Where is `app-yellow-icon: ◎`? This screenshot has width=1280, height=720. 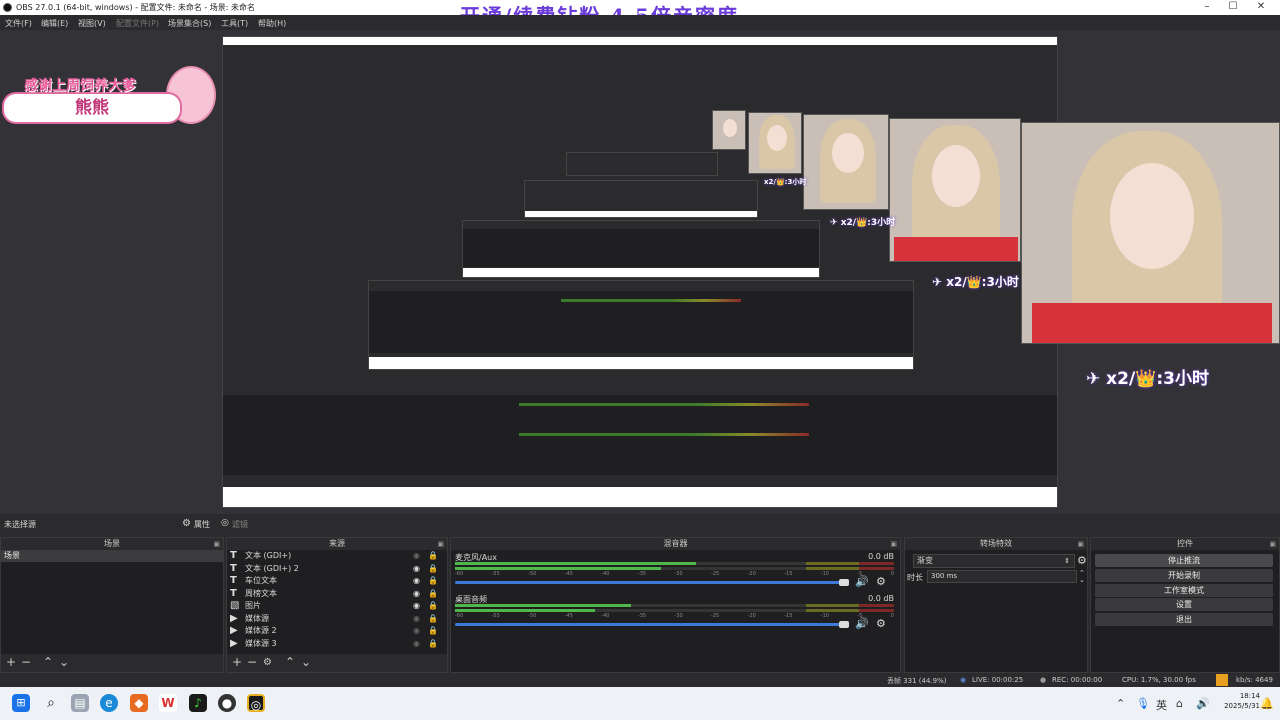
app-yellow-icon: ◎ is located at coordinates (256, 703).